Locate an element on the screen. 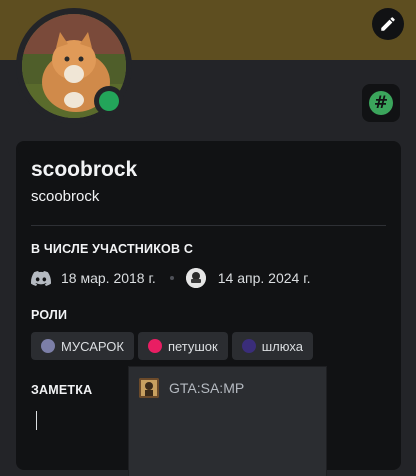 Image resolution: width=416 pixels, height=476 pixels. online-status-indicator is located at coordinates (109, 101).